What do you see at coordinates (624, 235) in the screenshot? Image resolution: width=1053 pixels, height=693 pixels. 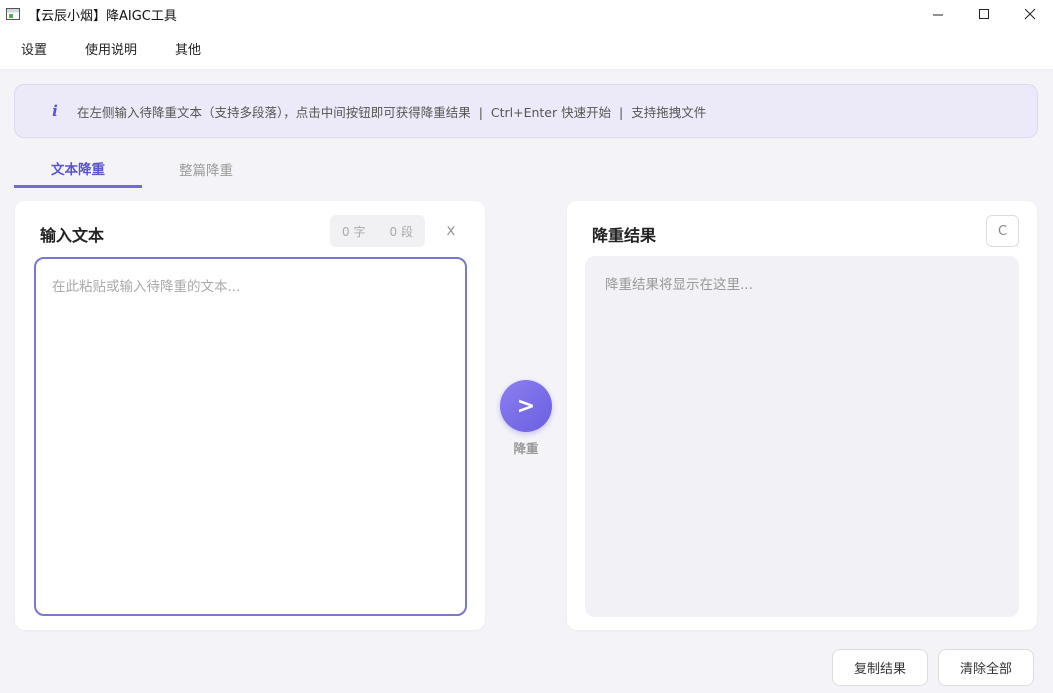 I see `result-panel-title: 降重结果` at bounding box center [624, 235].